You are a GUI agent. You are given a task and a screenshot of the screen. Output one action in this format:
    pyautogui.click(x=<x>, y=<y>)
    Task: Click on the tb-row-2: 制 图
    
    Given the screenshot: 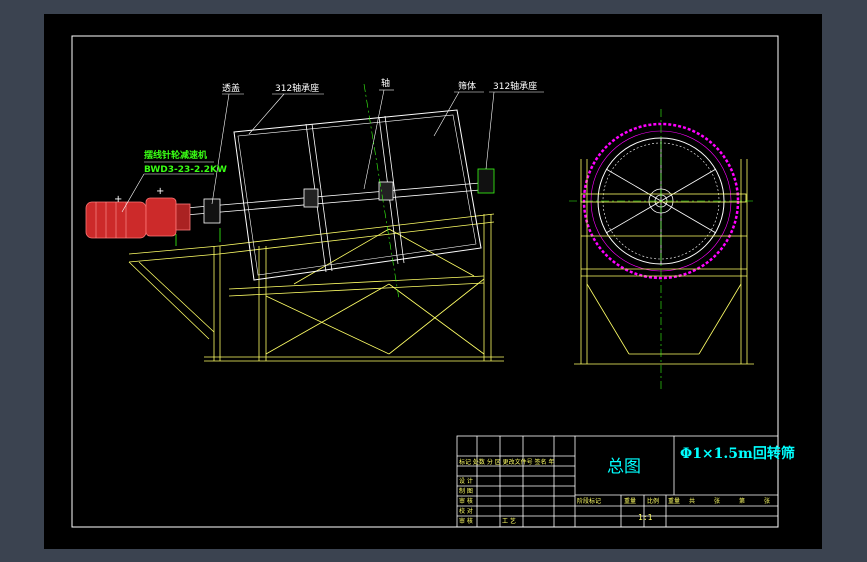 What is the action you would take?
    pyautogui.click(x=466, y=491)
    